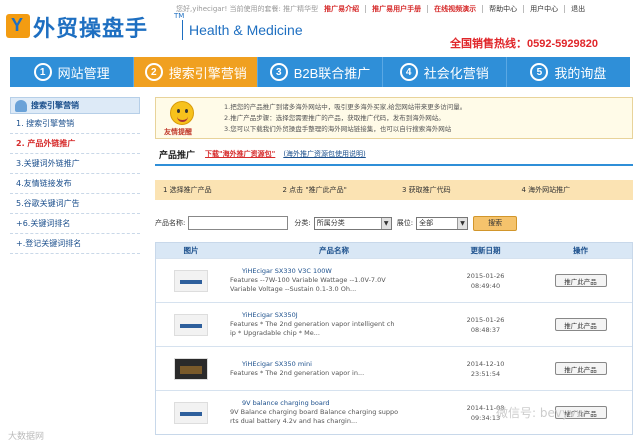 This screenshot has width=640, height=447. Describe the element at coordinates (18, 26) in the screenshot. I see `logo-mark: Y` at that location.